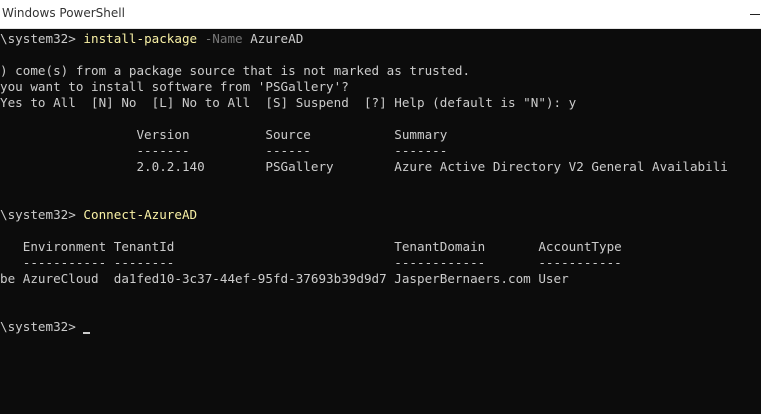 The image size is (761, 414). Describe the element at coordinates (140, 38) in the screenshot. I see `command-text: install-package` at that location.